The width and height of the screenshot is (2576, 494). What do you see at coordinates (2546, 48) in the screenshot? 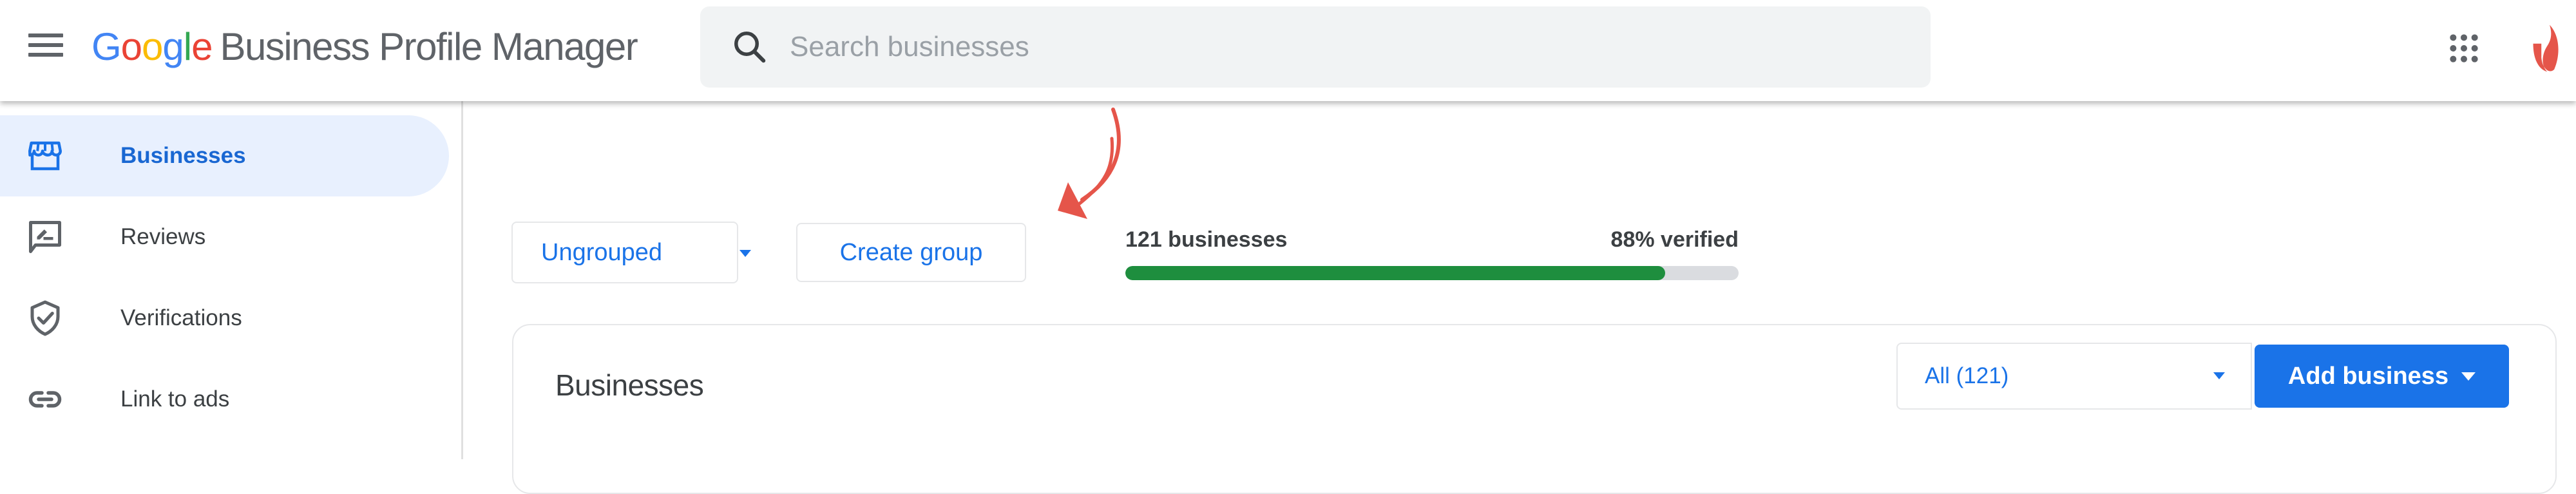
I see `account-avatar-icon` at bounding box center [2546, 48].